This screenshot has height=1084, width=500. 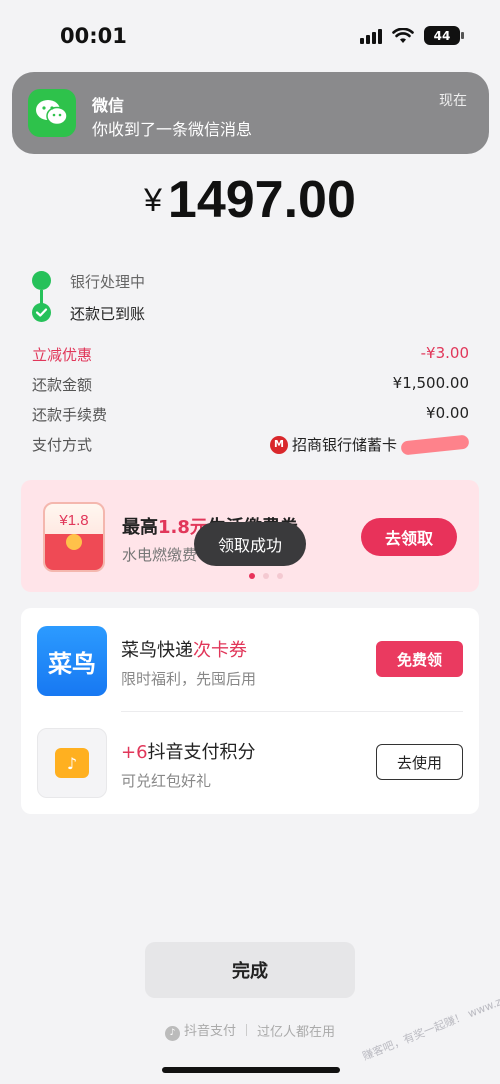 I want to click on wifi-icon, so click(x=403, y=35).